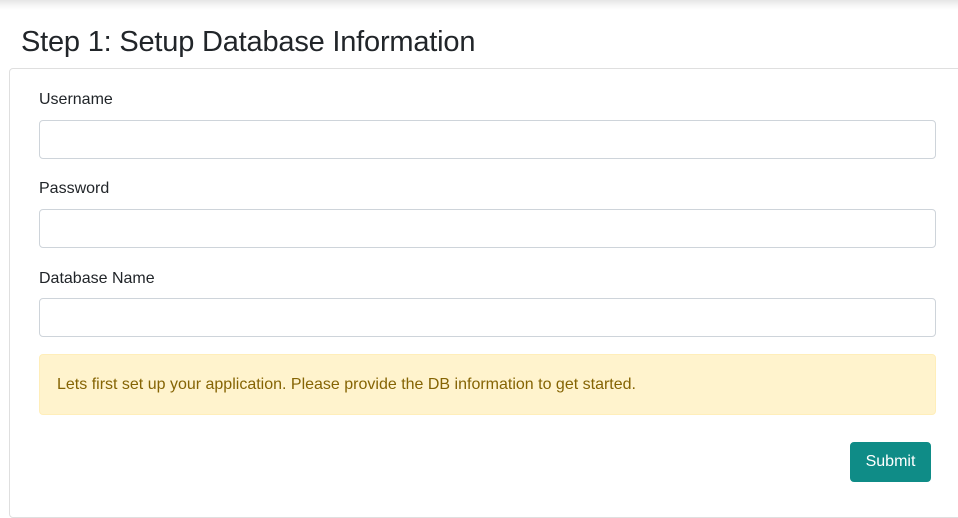 The height and width of the screenshot is (518, 958). I want to click on database-name-label: Database Name, so click(97, 278).